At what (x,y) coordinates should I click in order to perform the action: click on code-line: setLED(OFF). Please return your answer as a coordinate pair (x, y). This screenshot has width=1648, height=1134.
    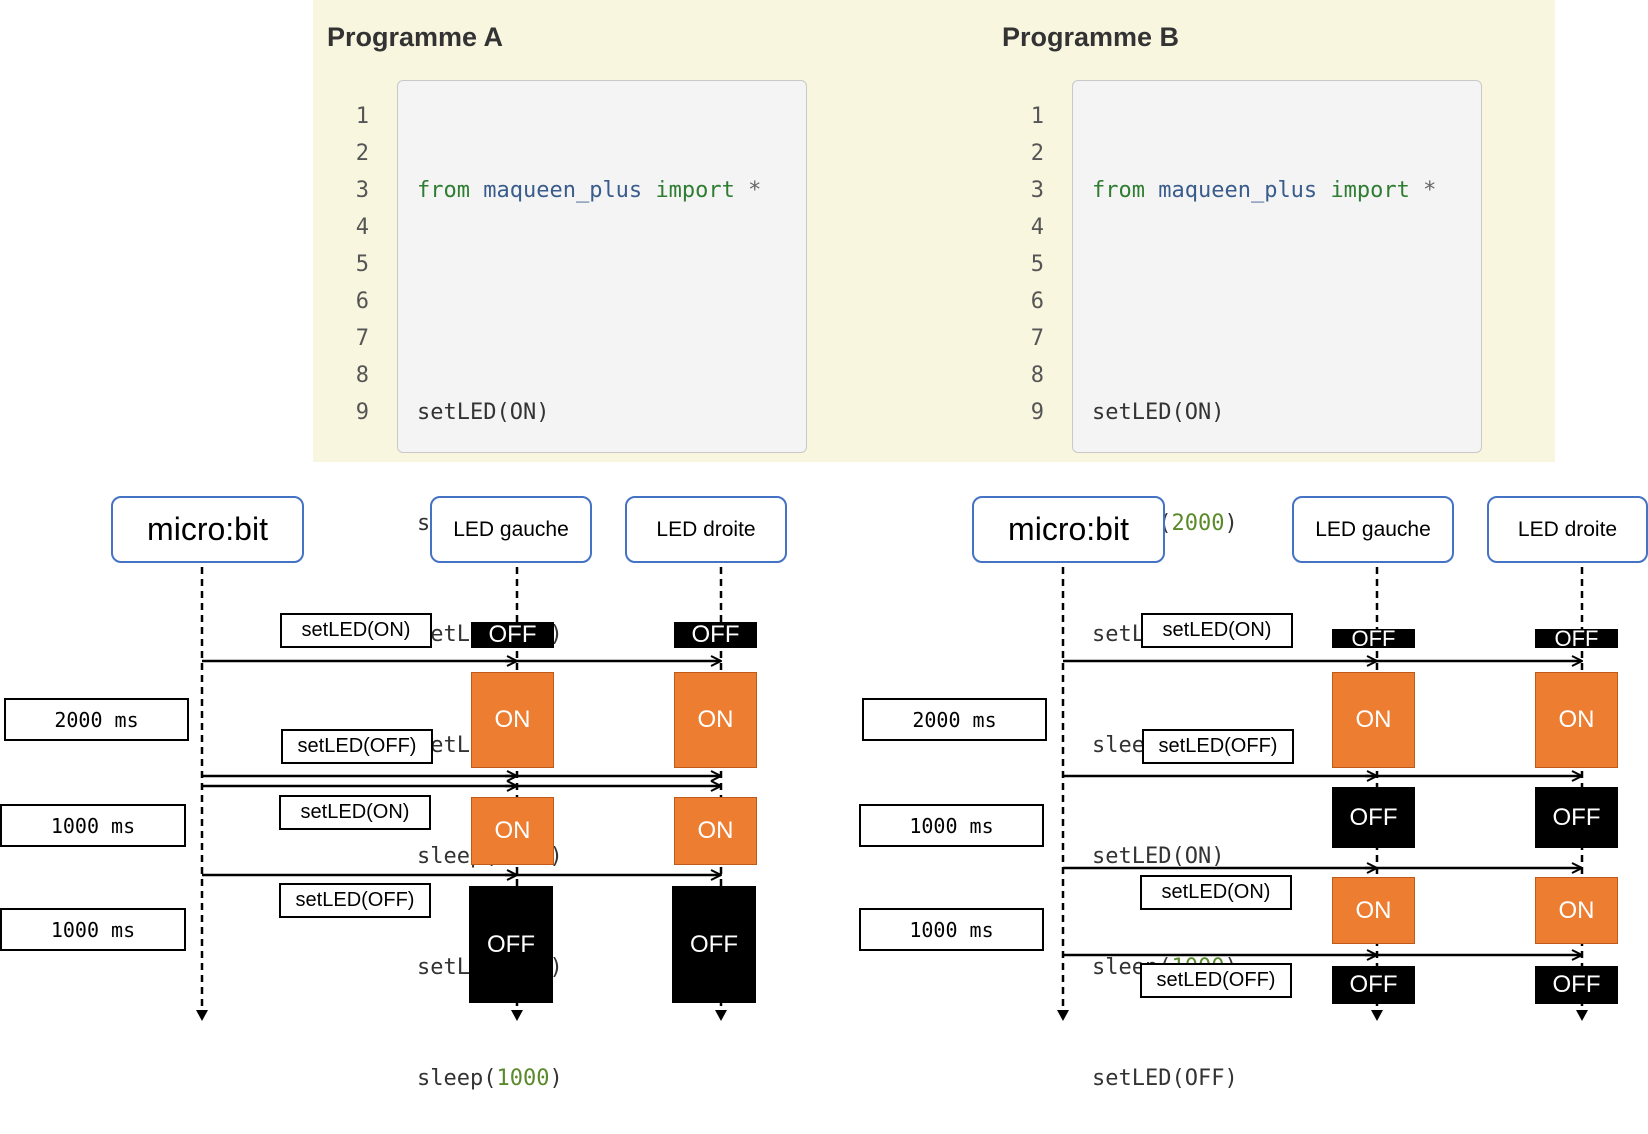
    Looking at the image, I should click on (1165, 1078).